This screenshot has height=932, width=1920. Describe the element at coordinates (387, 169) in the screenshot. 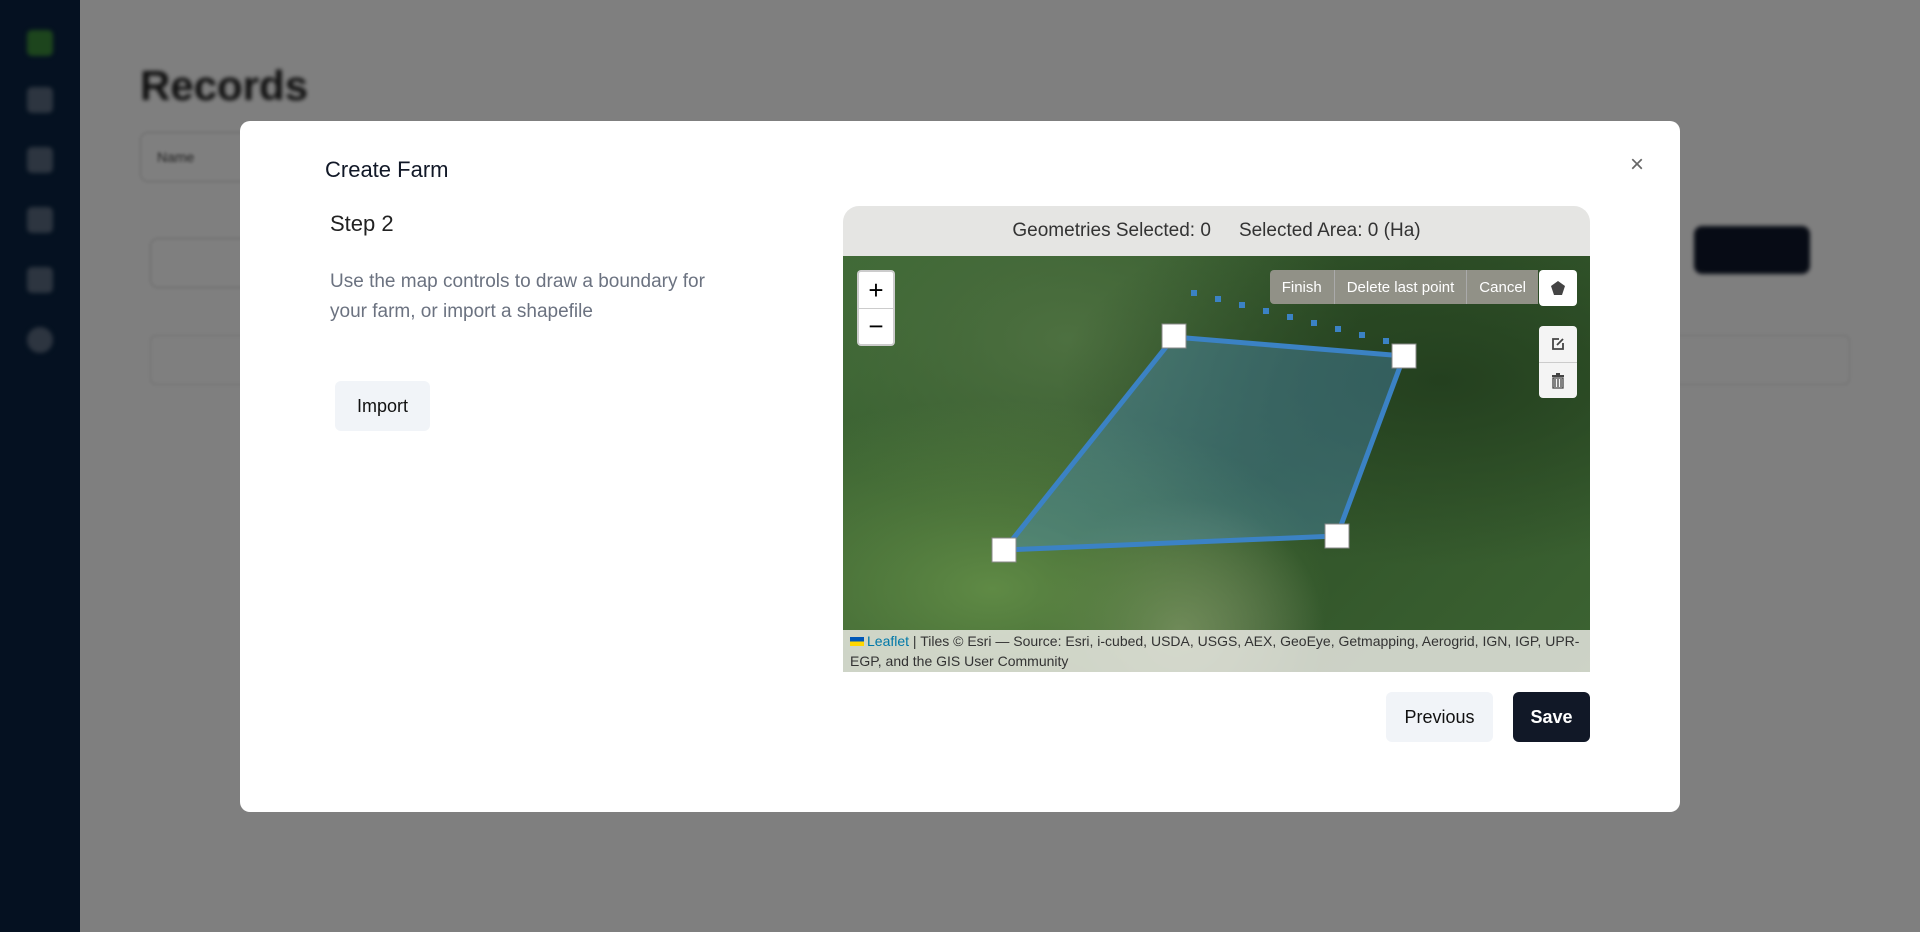

I see `modal-title: Create Farm` at that location.